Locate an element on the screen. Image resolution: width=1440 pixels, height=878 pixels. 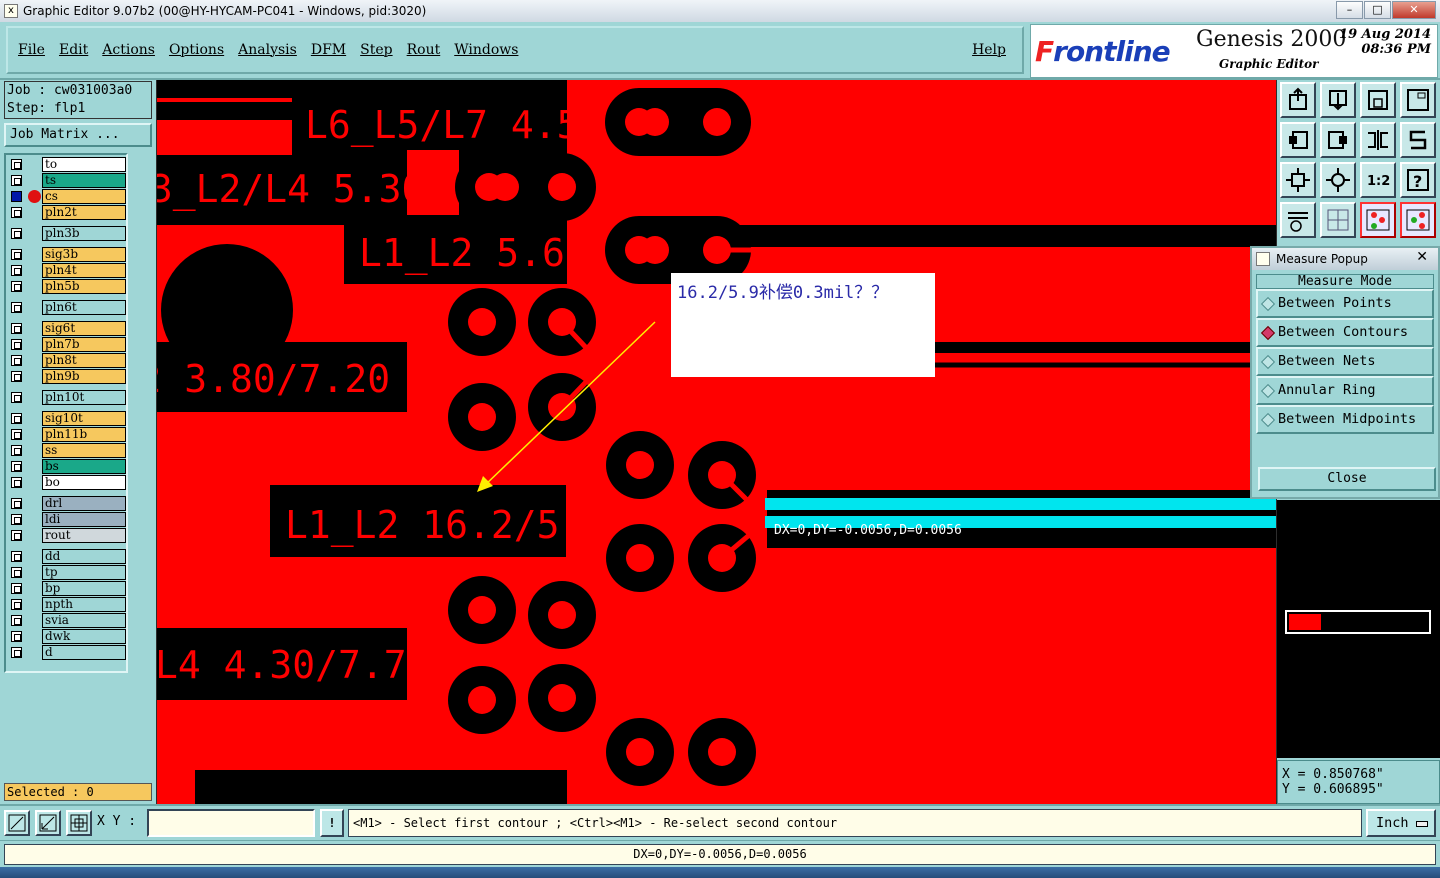
layer-name: tp is located at coordinates (84, 572).